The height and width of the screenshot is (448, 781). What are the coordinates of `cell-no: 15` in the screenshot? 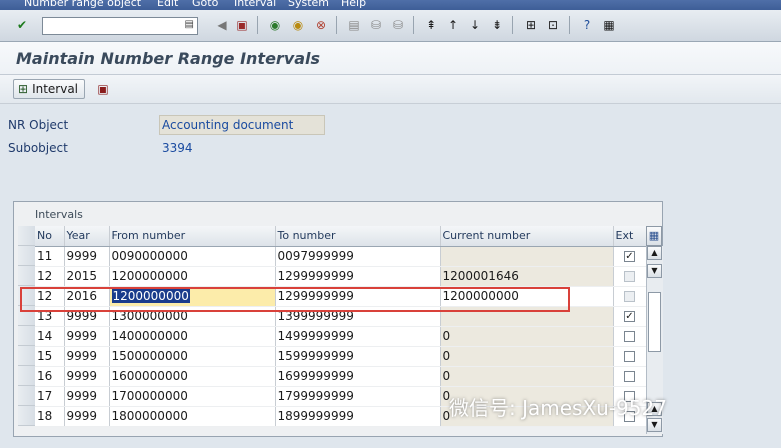 It's located at (50, 356).